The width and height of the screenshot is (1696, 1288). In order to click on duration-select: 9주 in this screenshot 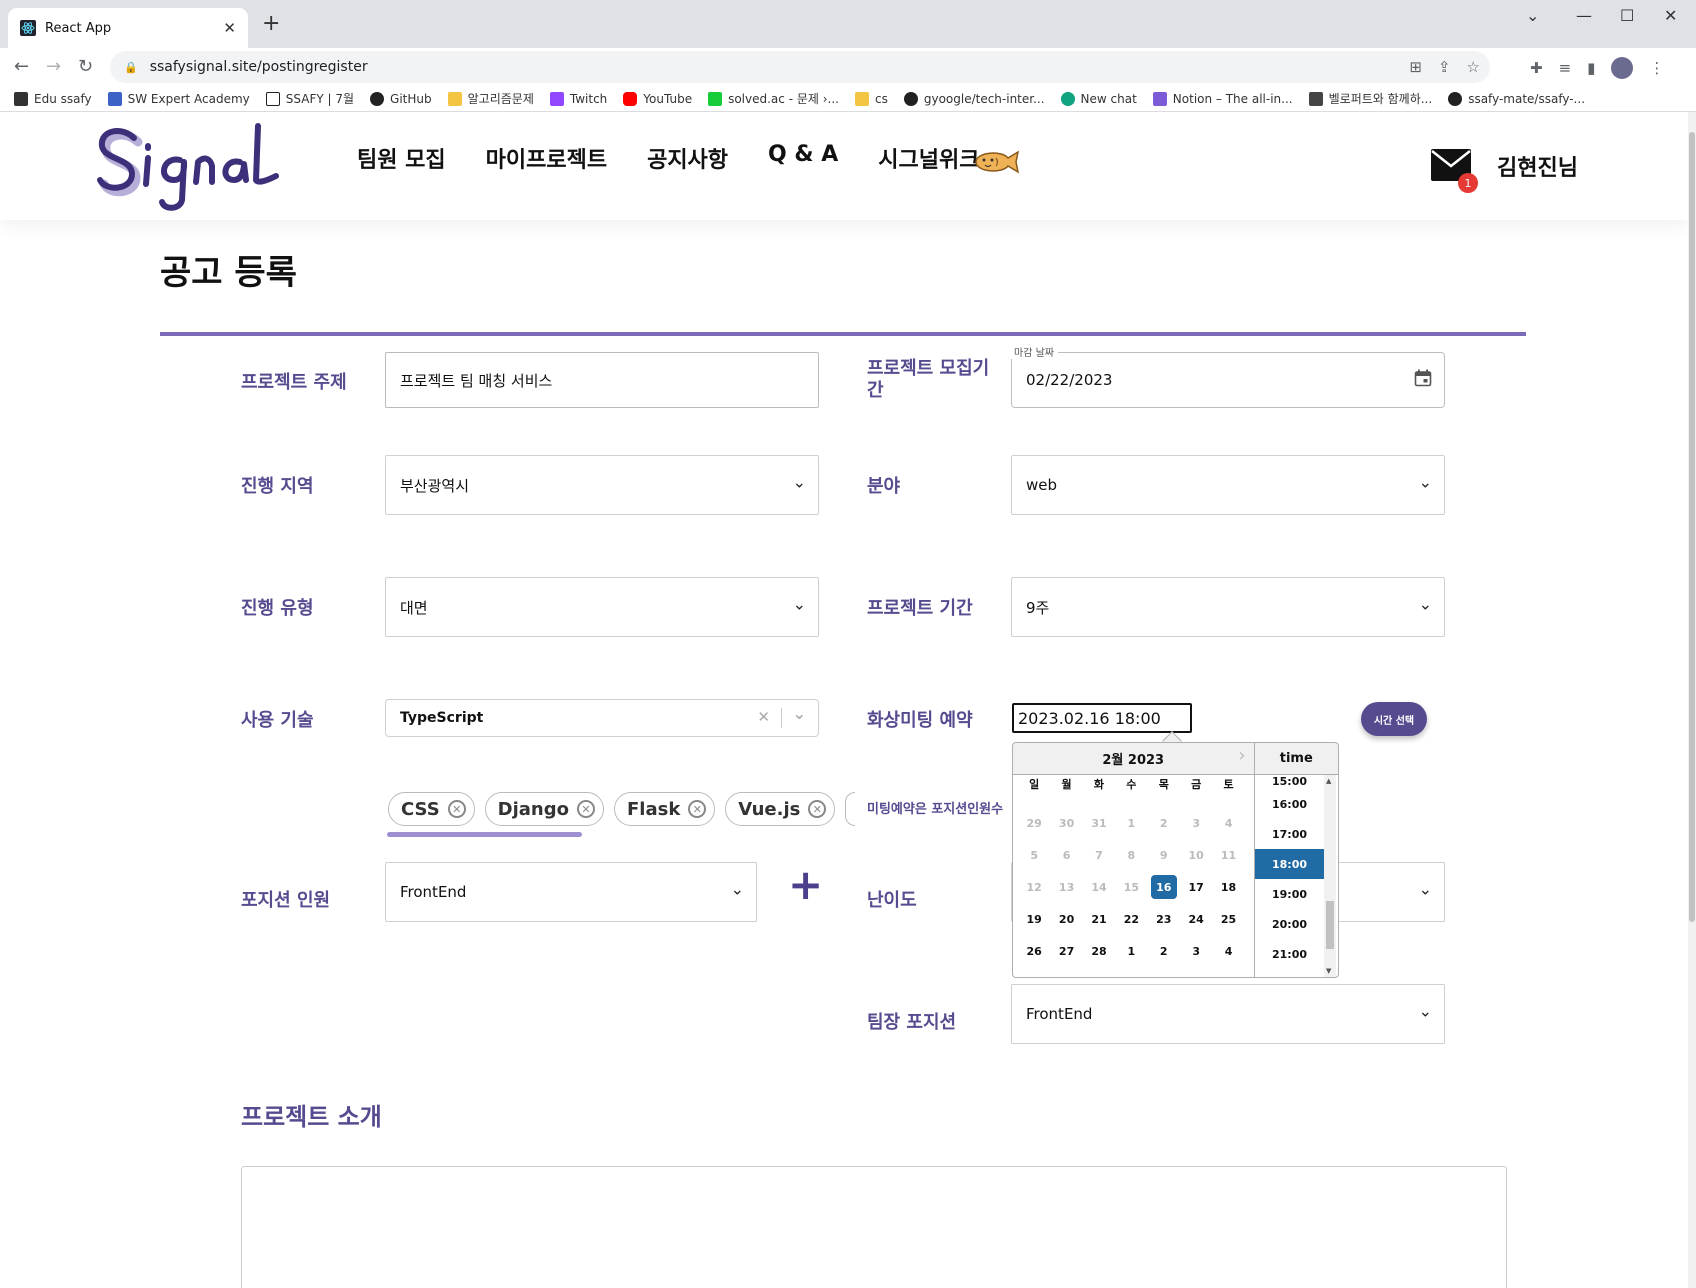, I will do `click(1228, 607)`.